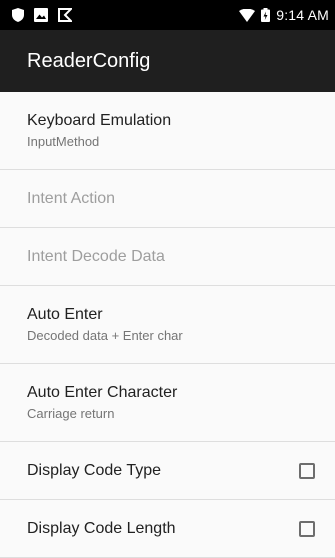 This screenshot has height=558, width=335. I want to click on image-icon, so click(41, 15).